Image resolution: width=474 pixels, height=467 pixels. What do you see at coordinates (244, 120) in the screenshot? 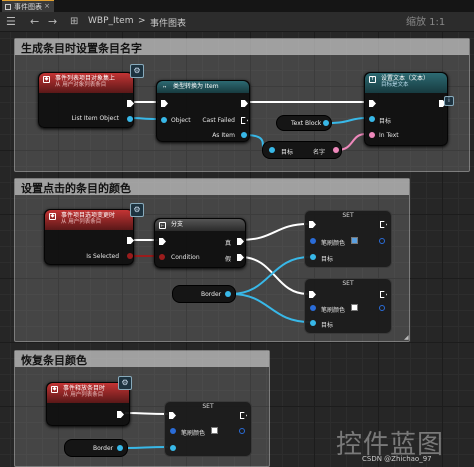
I see `exec-failed-pin` at bounding box center [244, 120].